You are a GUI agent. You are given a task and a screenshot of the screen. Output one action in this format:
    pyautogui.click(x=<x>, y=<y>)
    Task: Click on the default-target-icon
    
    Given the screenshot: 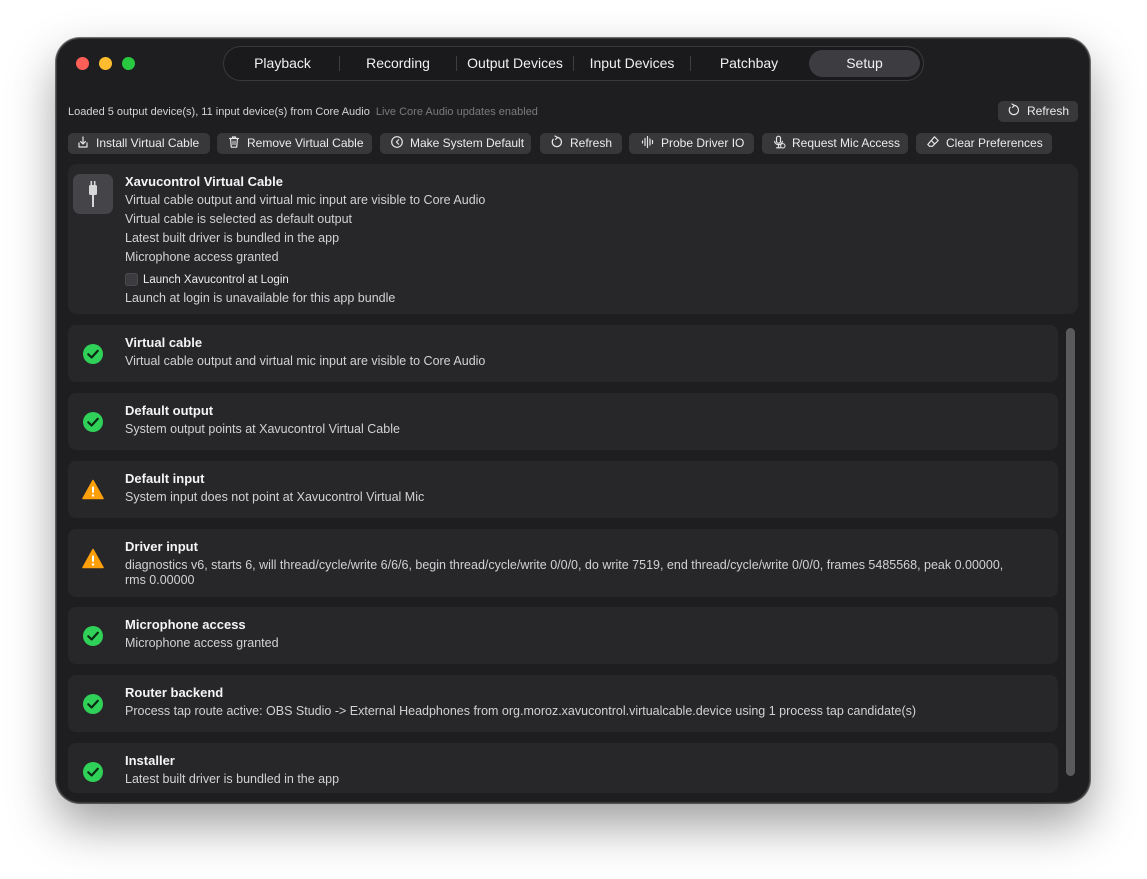 What is the action you would take?
    pyautogui.click(x=397, y=142)
    